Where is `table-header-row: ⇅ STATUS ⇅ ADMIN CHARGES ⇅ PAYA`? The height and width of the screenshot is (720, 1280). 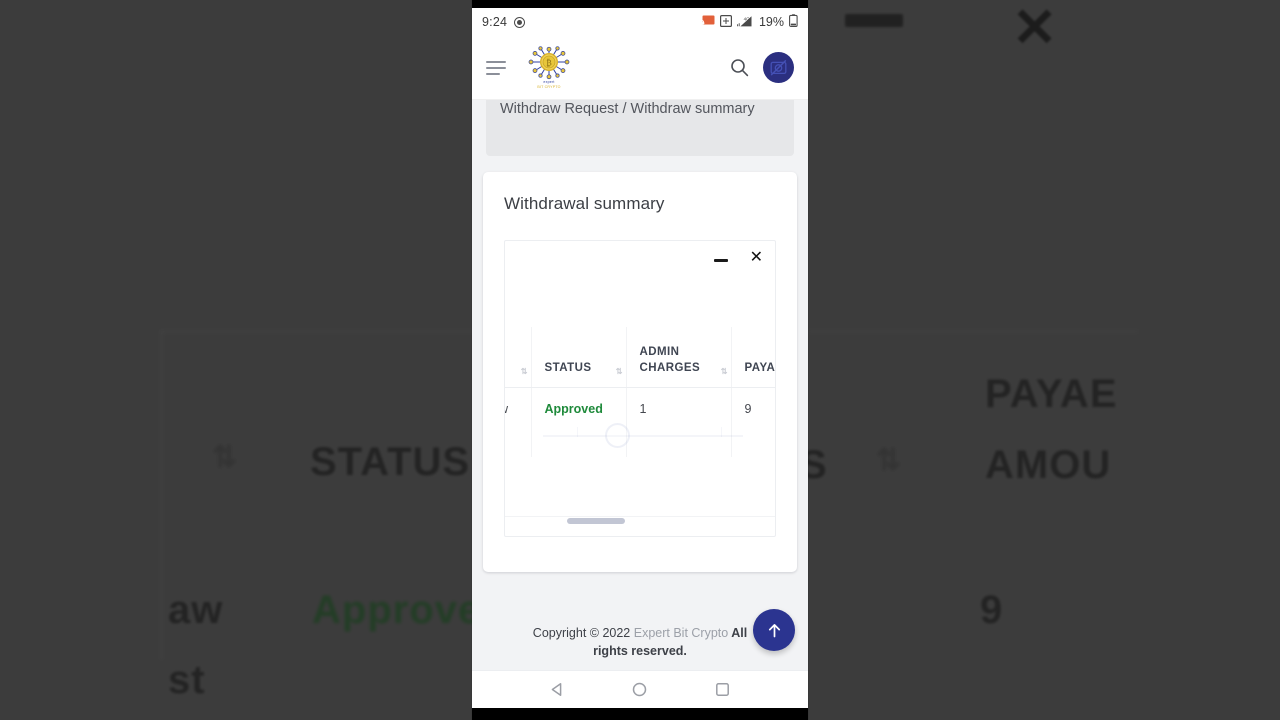 table-header-row: ⇅ STATUS ⇅ ADMIN CHARGES ⇅ PAYA is located at coordinates (640, 357).